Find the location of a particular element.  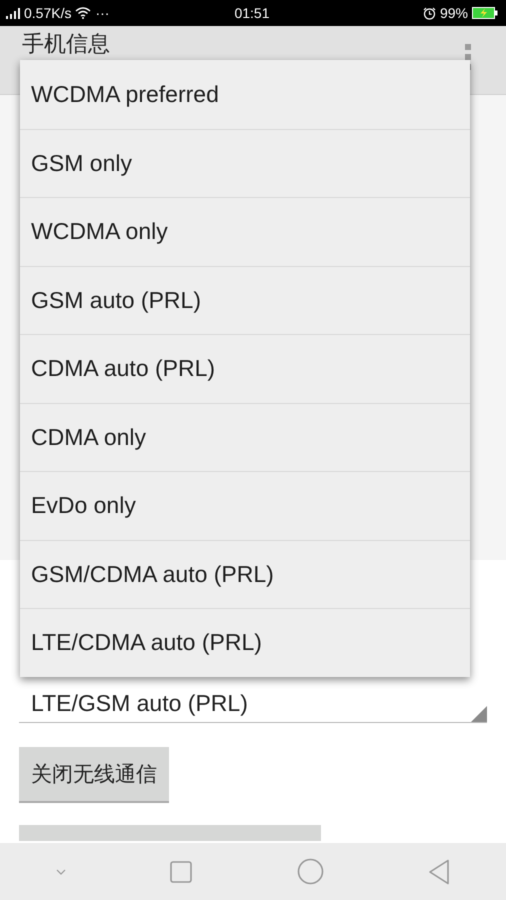

signal-icon is located at coordinates (13, 13).